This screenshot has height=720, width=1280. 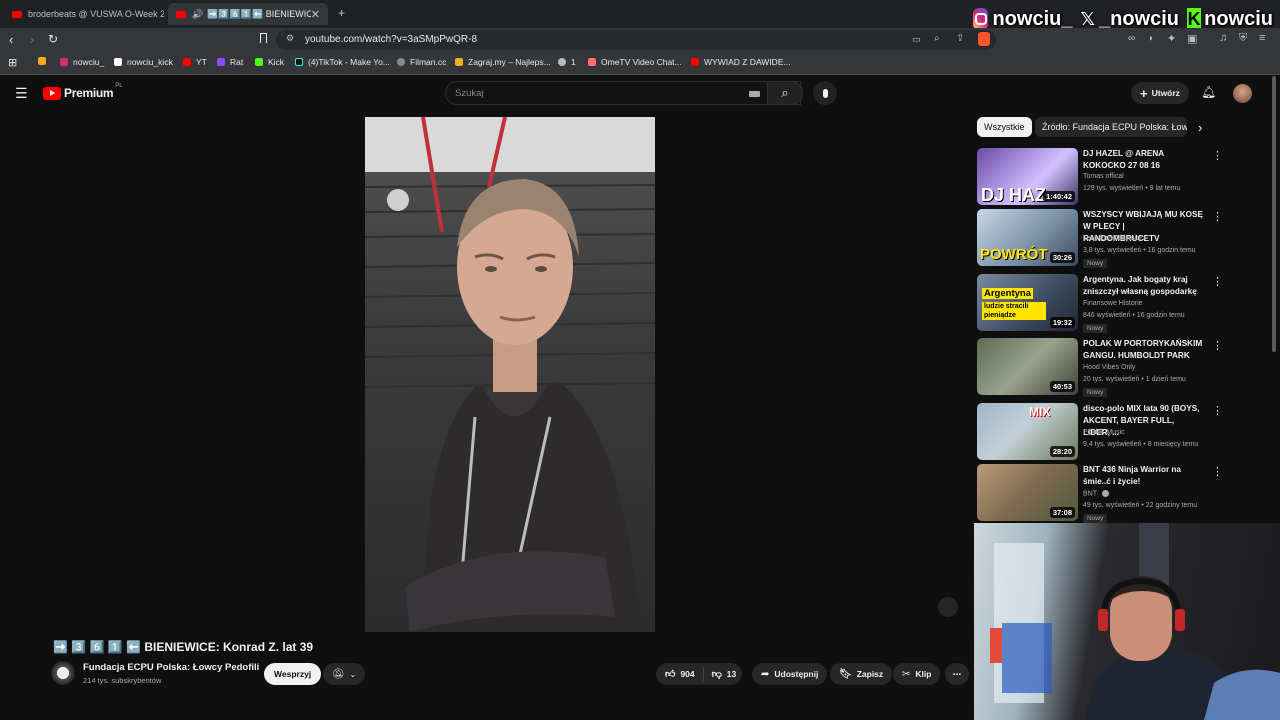 What do you see at coordinates (1095, 392) in the screenshot?
I see `new-badge: Nowy` at bounding box center [1095, 392].